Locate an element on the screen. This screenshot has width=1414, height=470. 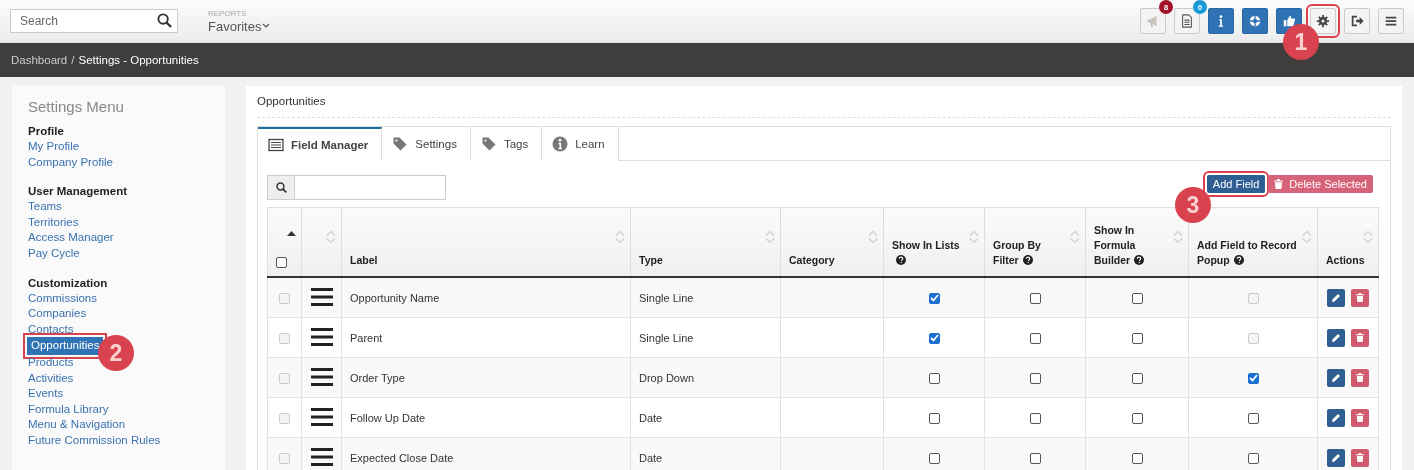
menu-button is located at coordinates (1391, 21).